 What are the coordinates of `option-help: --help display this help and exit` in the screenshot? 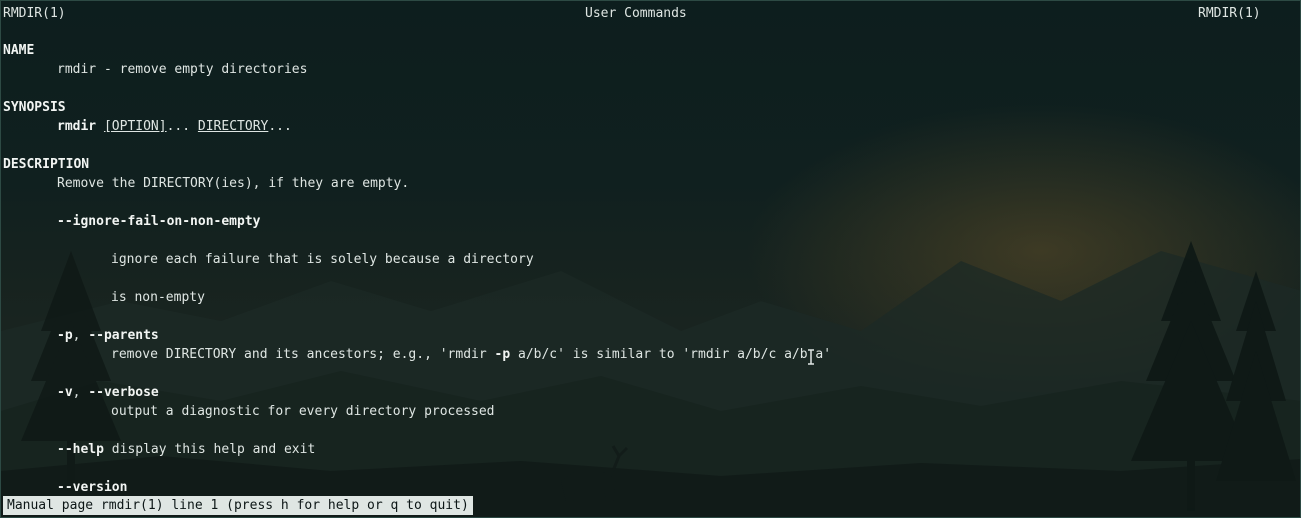 It's located at (186, 449).